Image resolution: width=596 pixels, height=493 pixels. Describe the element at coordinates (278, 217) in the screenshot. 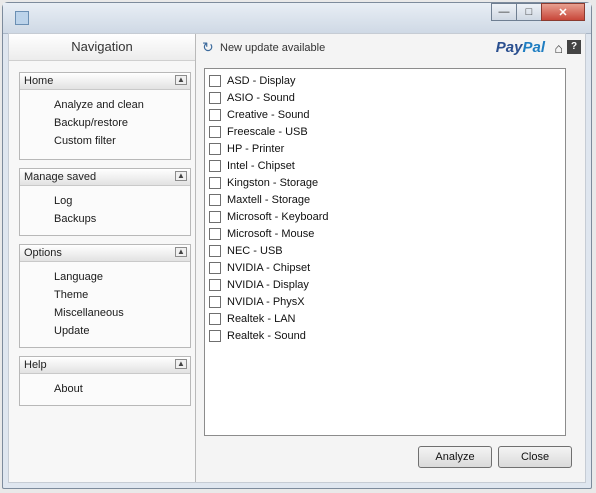

I see `list-item-label: Microsoft - Keyboard` at that location.